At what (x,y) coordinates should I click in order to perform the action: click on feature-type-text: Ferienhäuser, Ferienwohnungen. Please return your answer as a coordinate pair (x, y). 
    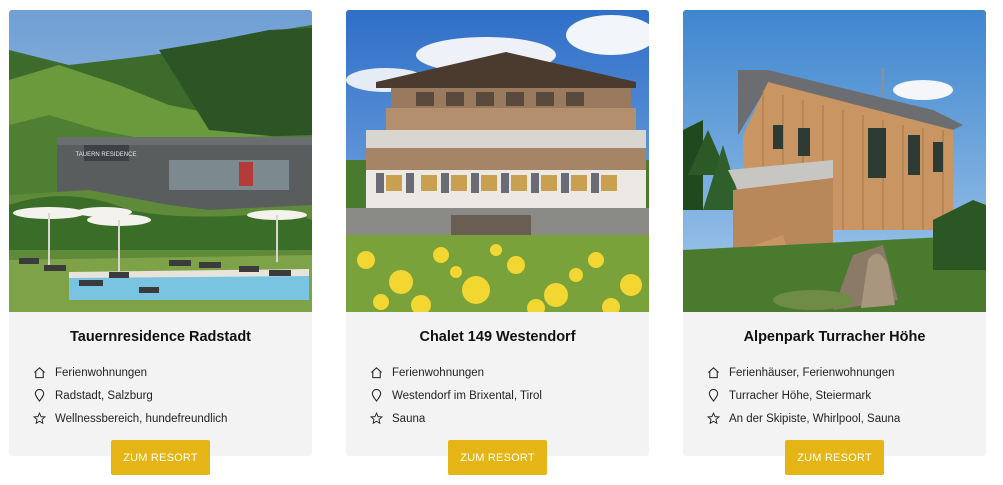
    Looking at the image, I should click on (812, 372).